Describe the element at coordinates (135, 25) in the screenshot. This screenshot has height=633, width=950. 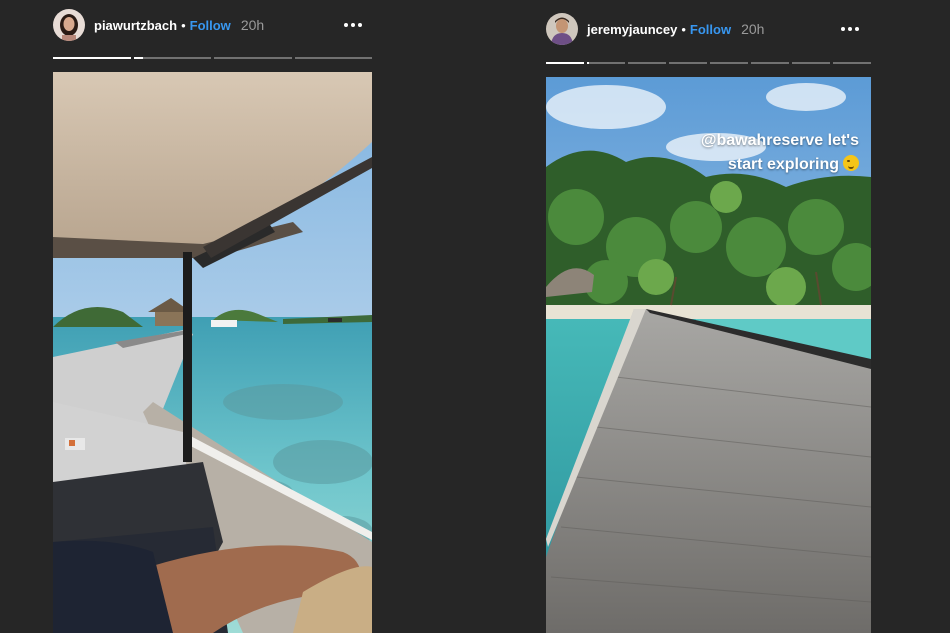
I see `username: piawurtzbach` at that location.